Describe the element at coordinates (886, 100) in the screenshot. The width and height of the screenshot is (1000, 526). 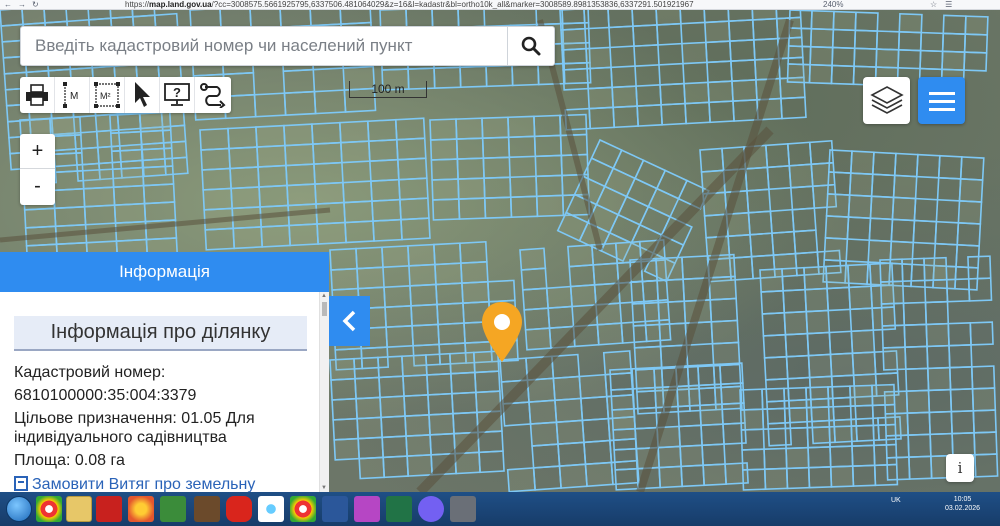
I see `layers-button` at that location.